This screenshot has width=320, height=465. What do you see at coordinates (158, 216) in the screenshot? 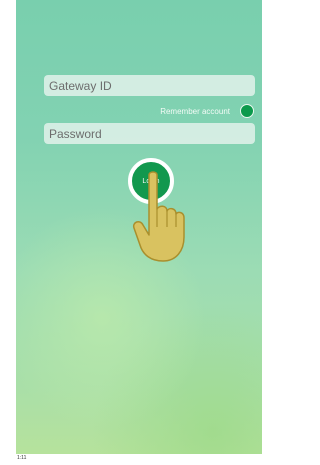
I see `pointing-hand-icon` at bounding box center [158, 216].